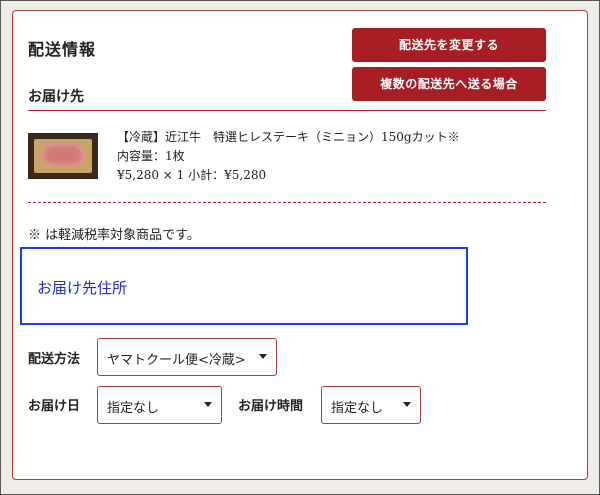 The width and height of the screenshot is (600, 495). I want to click on product-name: 【冷蔵】近江牛 特選ヒレステーキ（ミニョン）150gカット※, so click(288, 137).